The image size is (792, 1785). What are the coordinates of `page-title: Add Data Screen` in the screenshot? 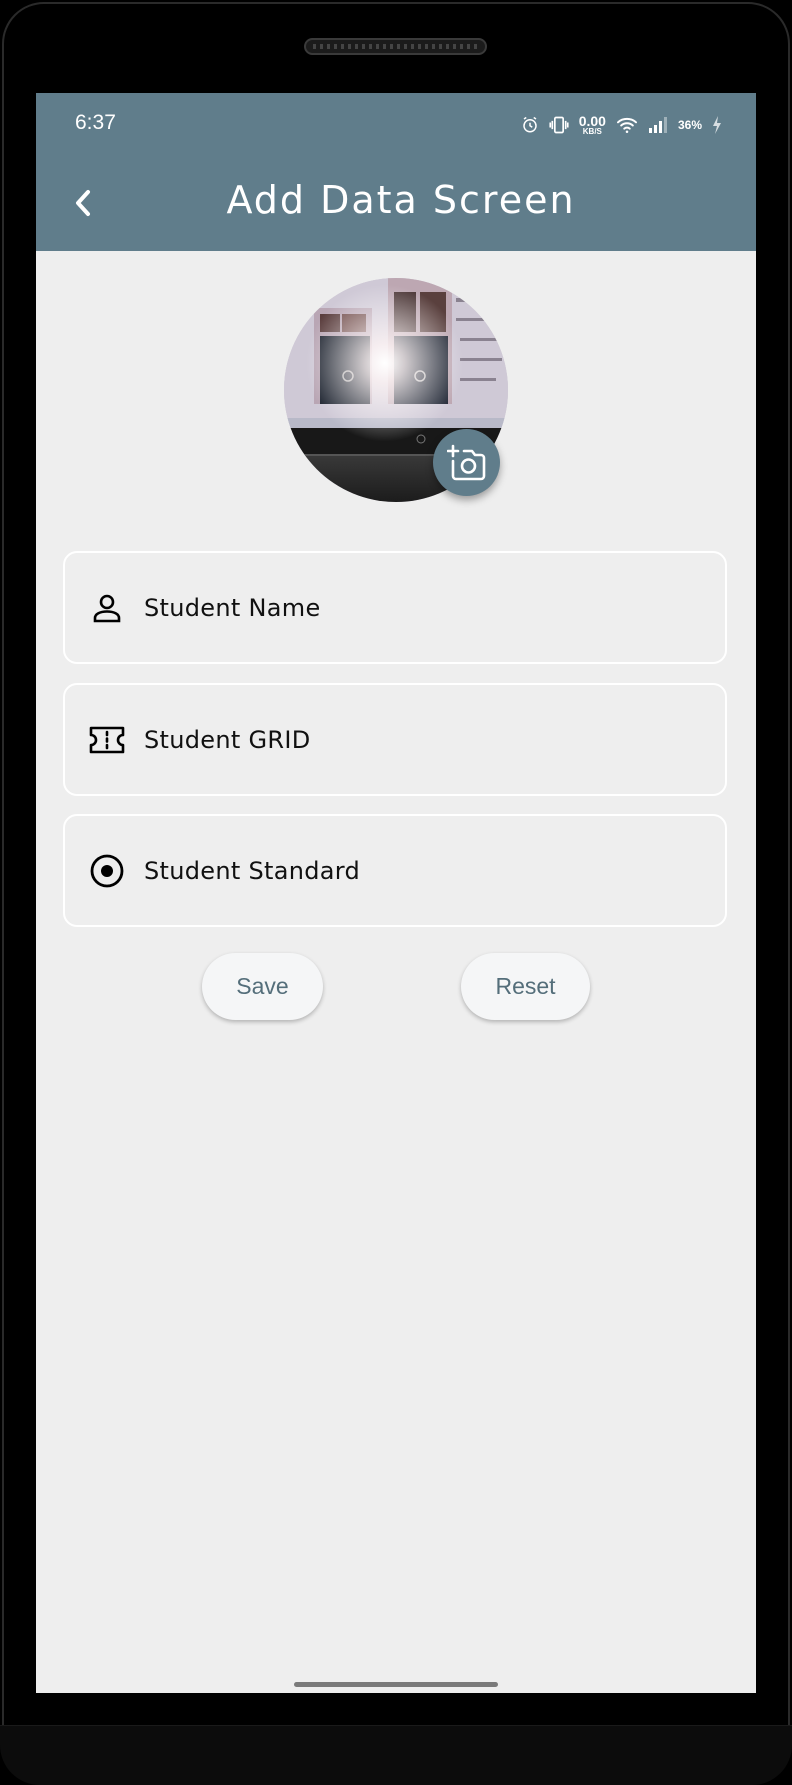 It's located at (401, 200).